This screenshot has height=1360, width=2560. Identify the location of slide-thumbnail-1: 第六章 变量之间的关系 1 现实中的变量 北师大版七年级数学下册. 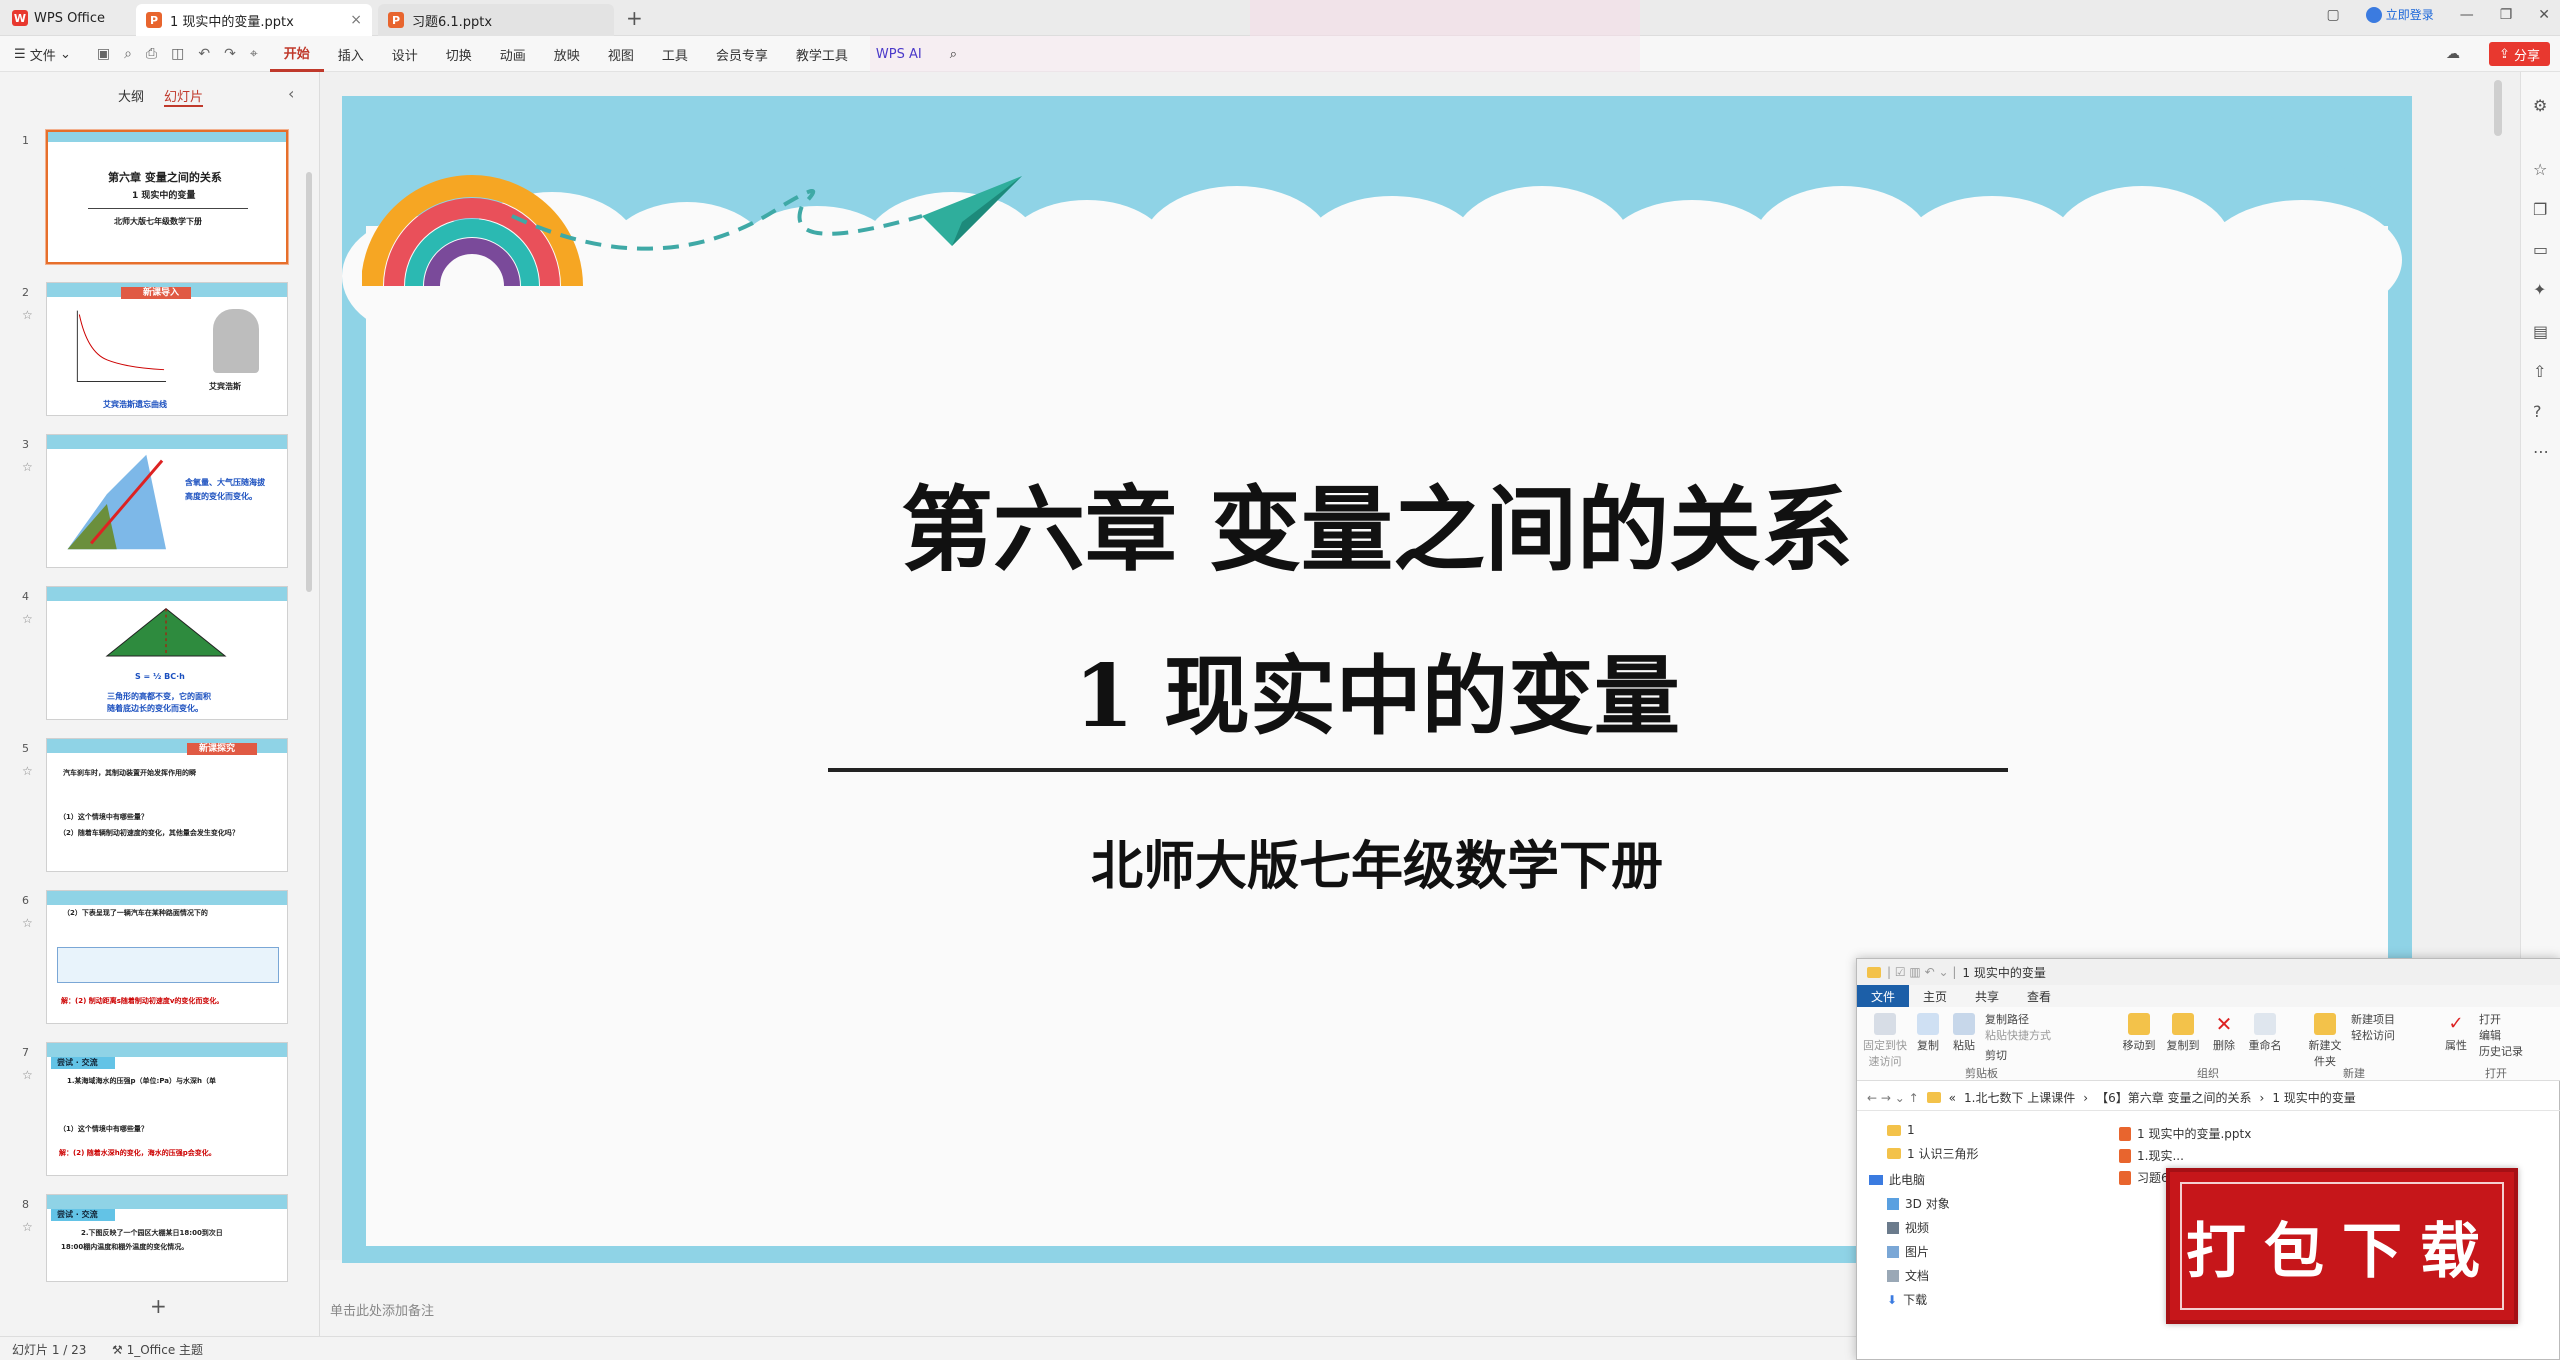
(167, 197).